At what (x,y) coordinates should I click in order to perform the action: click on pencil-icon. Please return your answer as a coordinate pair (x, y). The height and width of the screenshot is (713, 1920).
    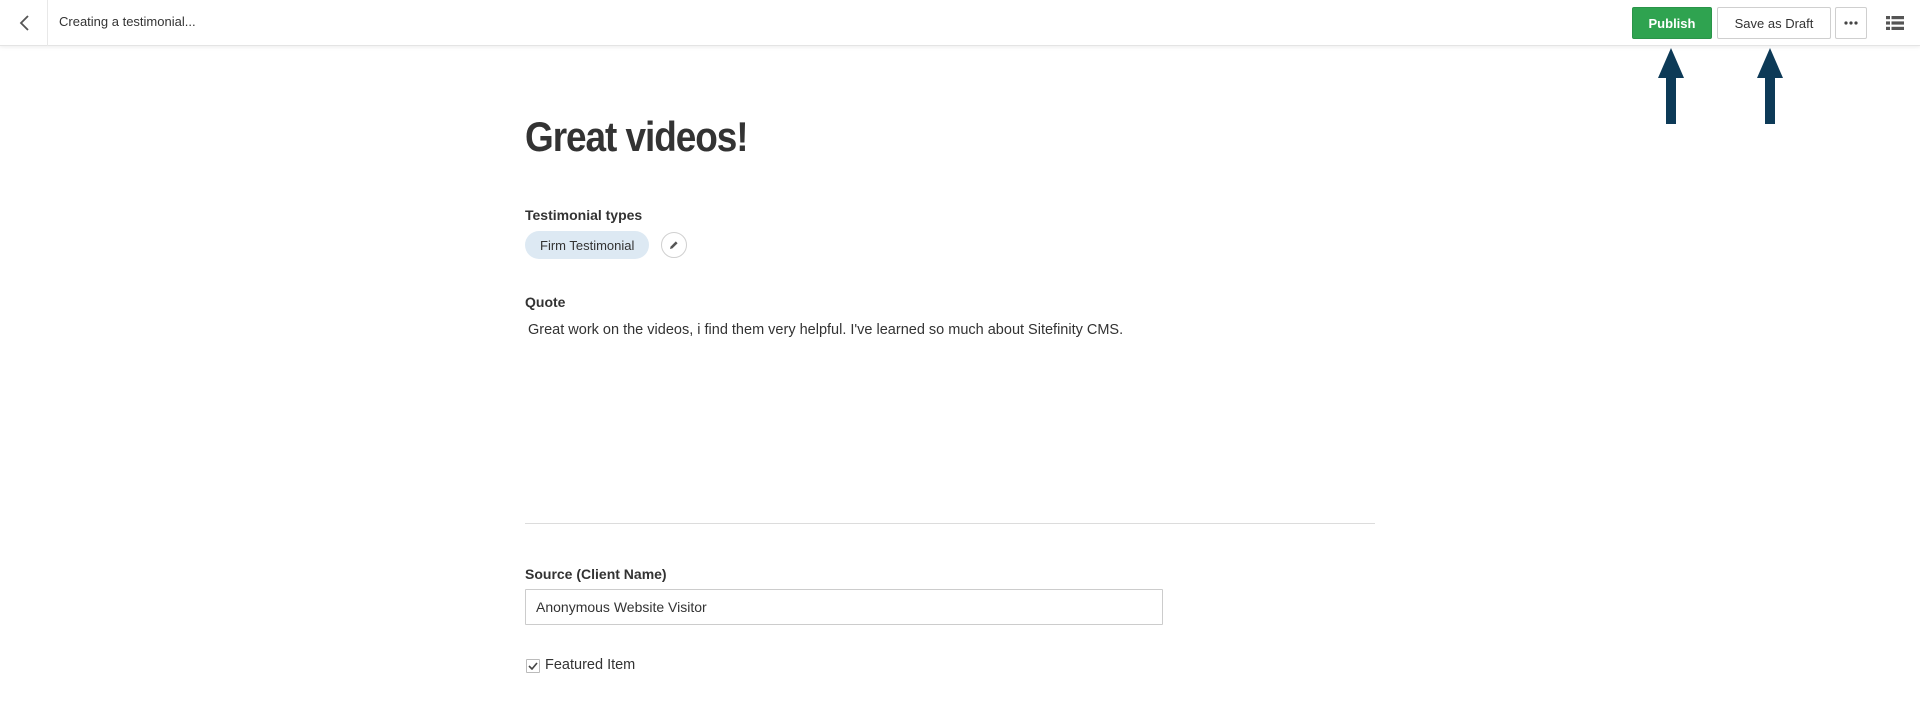
    Looking at the image, I should click on (674, 245).